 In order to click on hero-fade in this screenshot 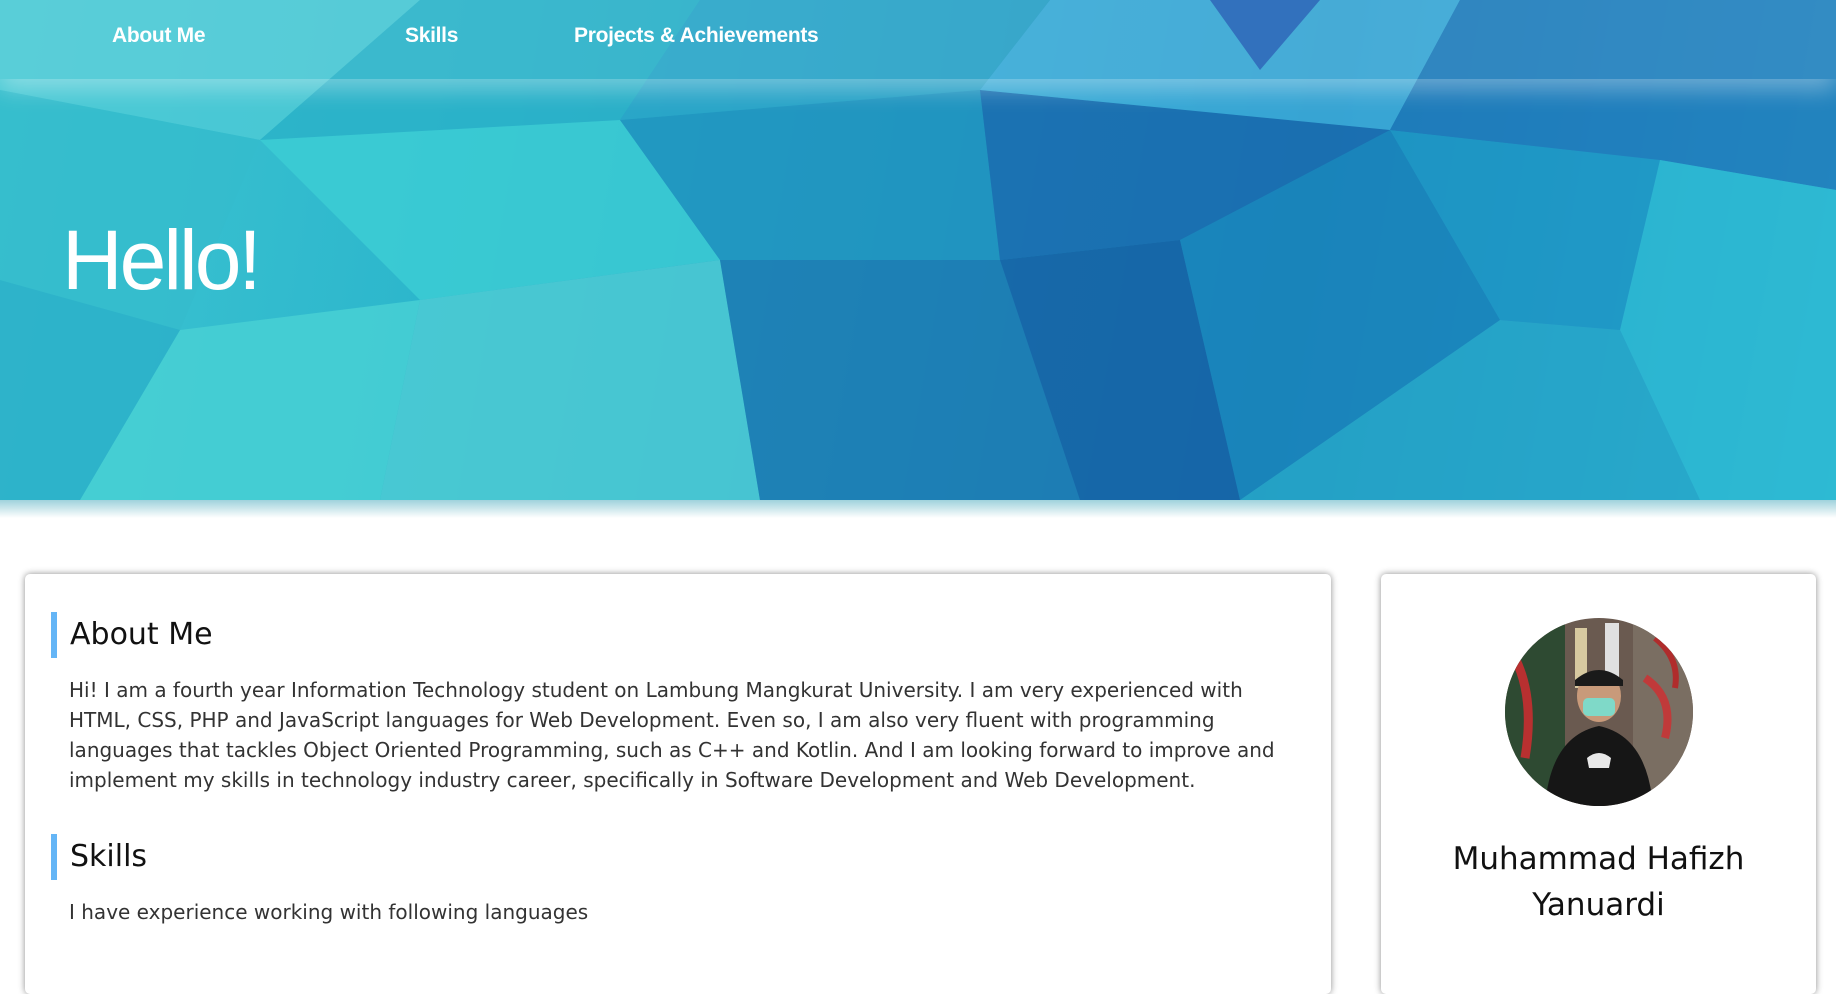, I will do `click(918, 509)`.